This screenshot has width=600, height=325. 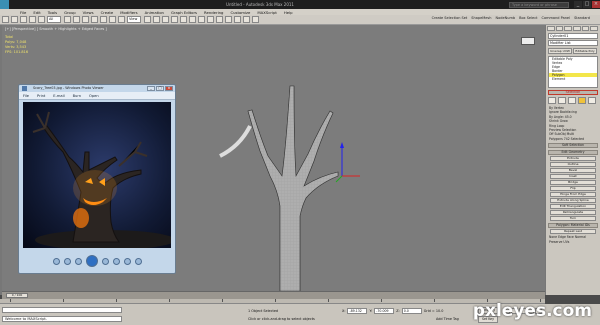 What do you see at coordinates (174, 19) in the screenshot?
I see `angle-snap-icon` at bounding box center [174, 19].